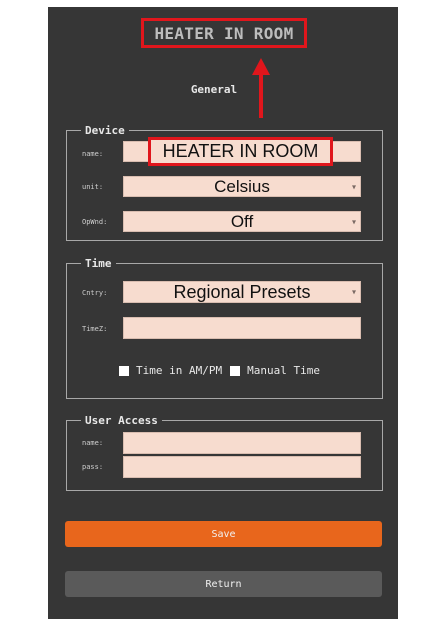 The image size is (422, 623). I want to click on user-name-label: name:, so click(93, 443).